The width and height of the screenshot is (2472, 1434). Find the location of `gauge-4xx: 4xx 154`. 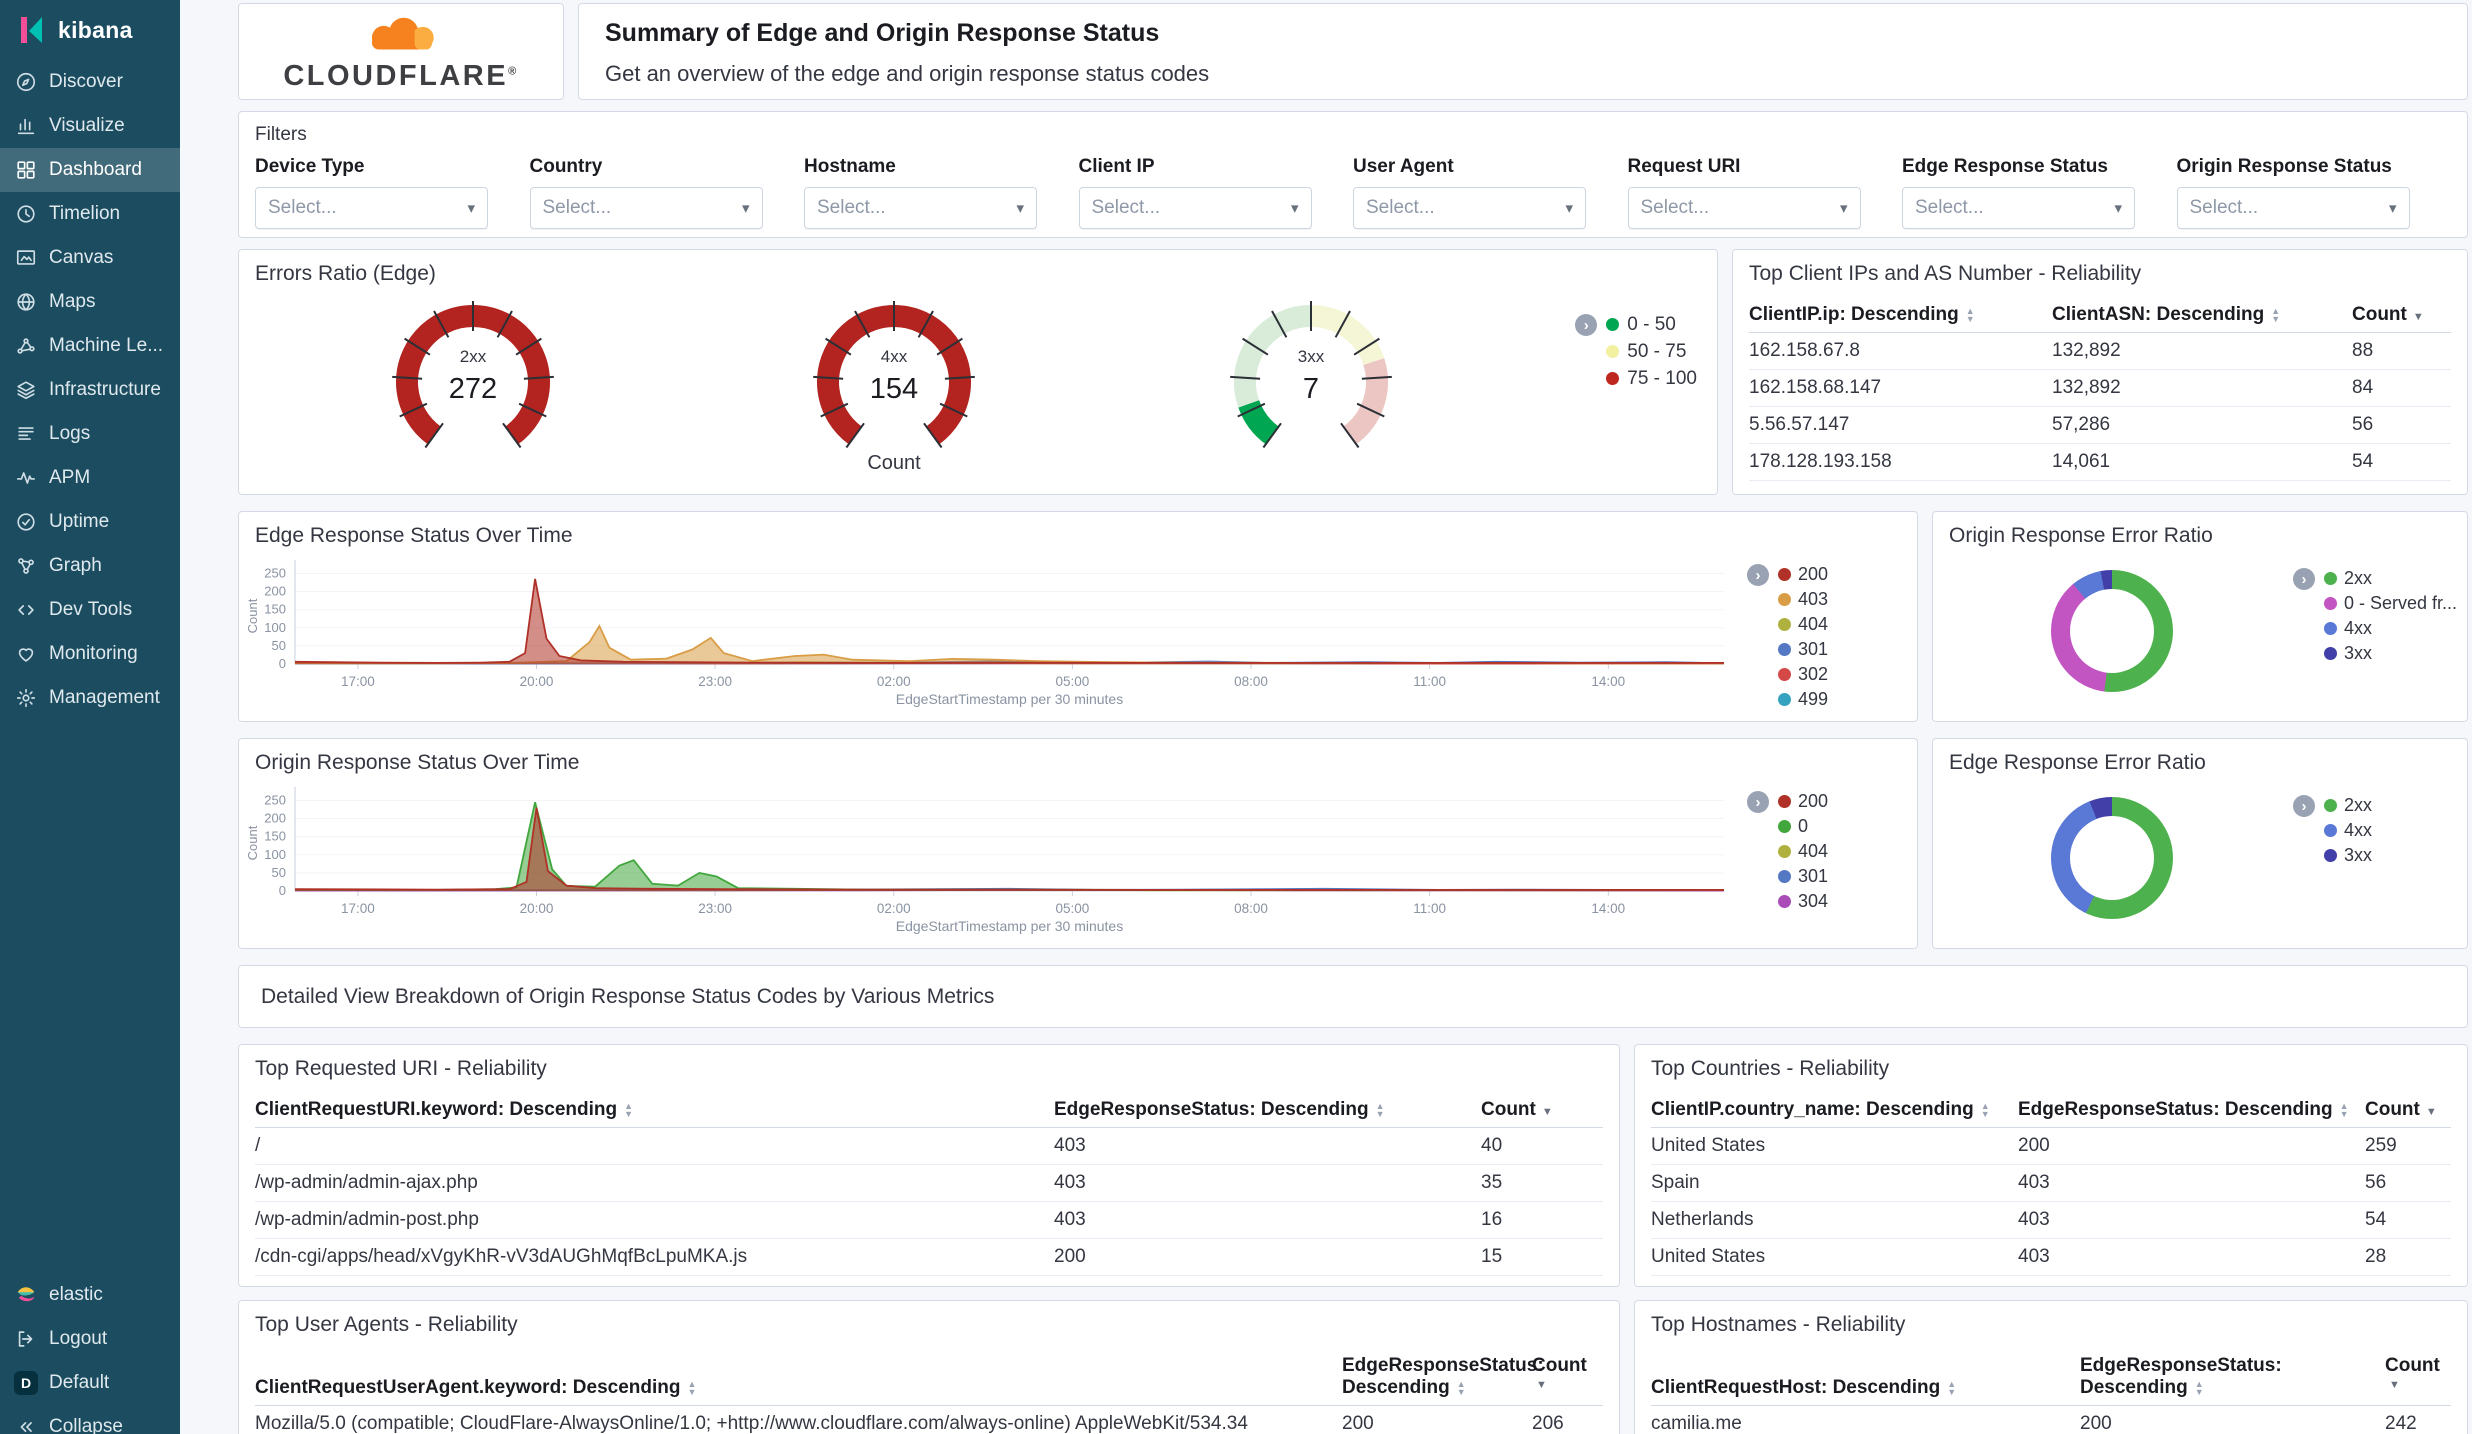

gauge-4xx: 4xx 154 is located at coordinates (894, 381).